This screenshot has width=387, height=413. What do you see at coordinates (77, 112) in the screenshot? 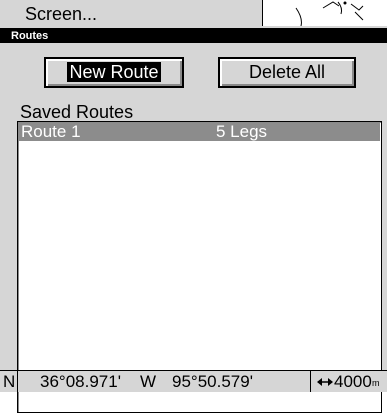
I see `saved-routes-label: Saved Routes` at bounding box center [77, 112].